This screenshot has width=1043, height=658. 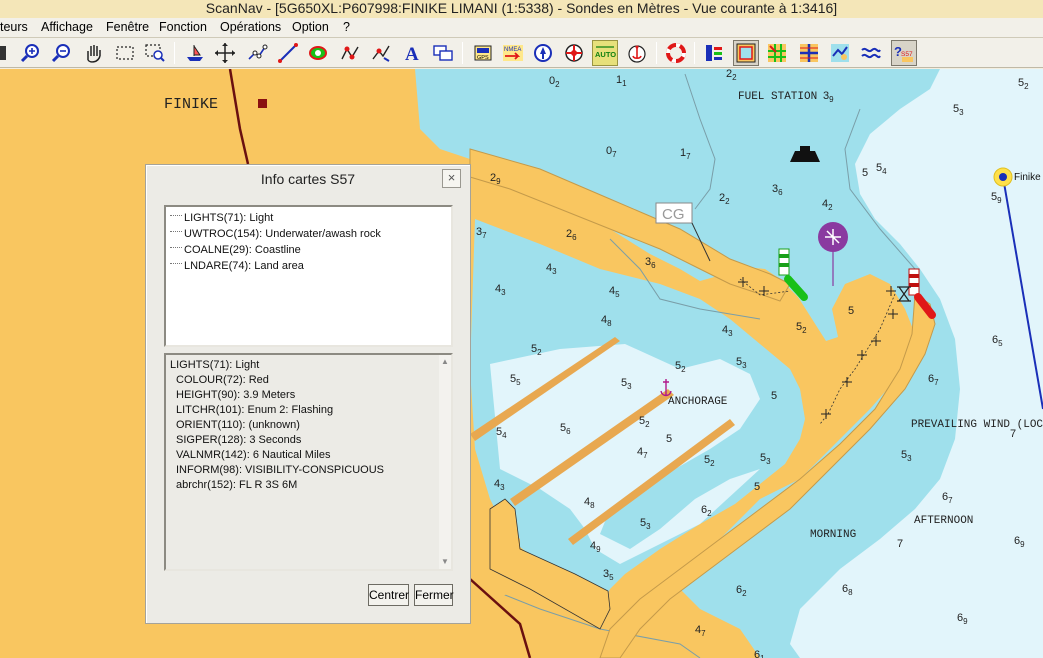 I want to click on menu-editeurs: teurs, so click(x=14, y=27).